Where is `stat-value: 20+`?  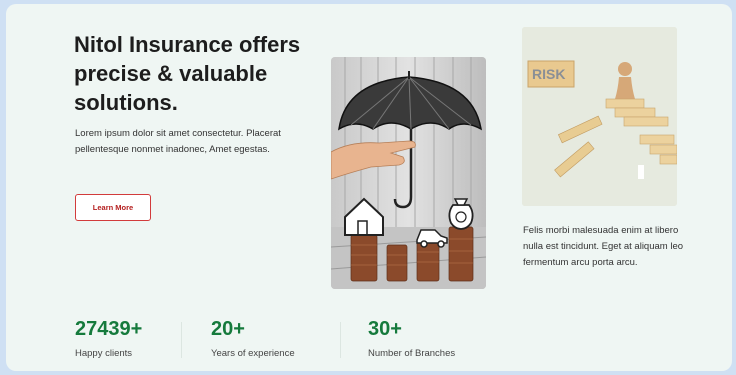
stat-value: 20+ is located at coordinates (228, 329).